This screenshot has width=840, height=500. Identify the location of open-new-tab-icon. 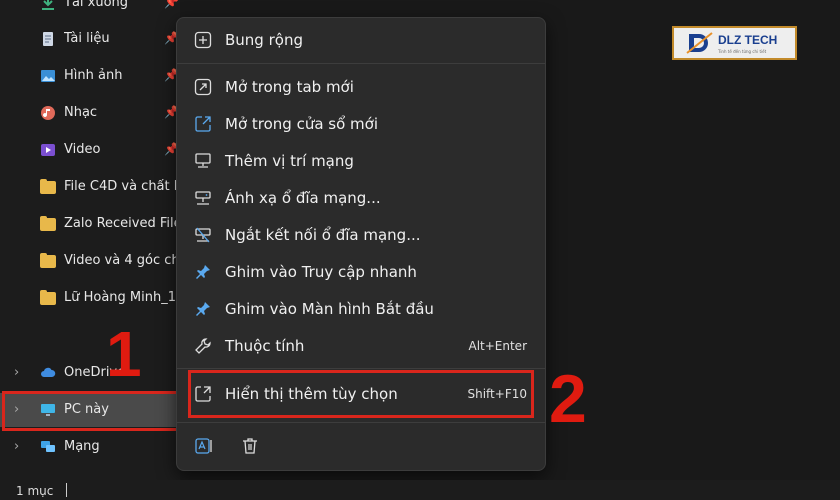
(203, 87).